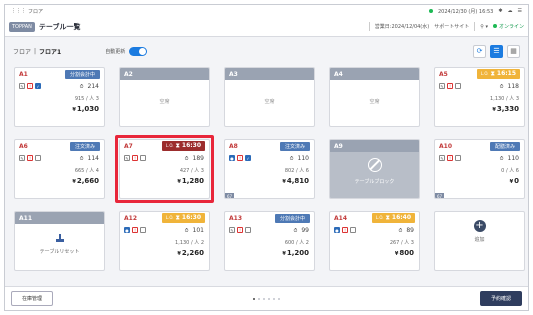 The height and width of the screenshot is (315, 533). Describe the element at coordinates (479, 51) in the screenshot. I see `refresh-icon: ⟳` at that location.